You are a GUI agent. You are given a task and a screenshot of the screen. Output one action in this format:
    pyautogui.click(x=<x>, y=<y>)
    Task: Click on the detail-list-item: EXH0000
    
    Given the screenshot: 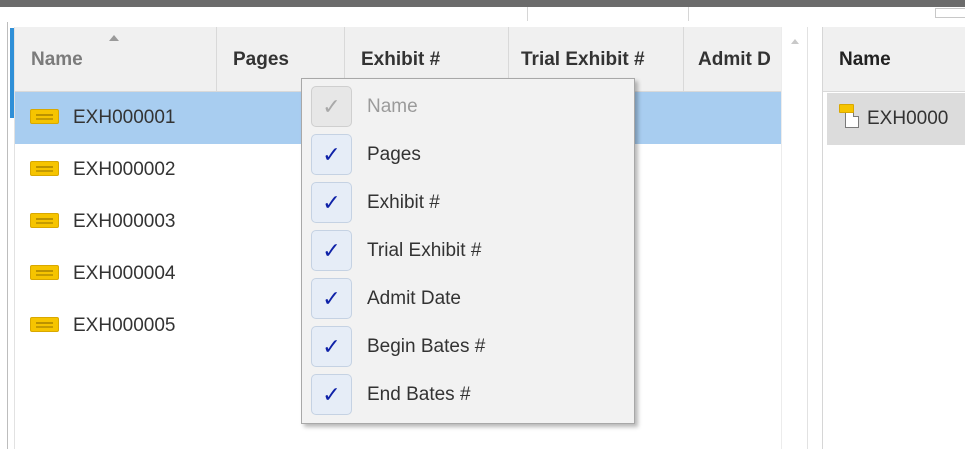 What is the action you would take?
    pyautogui.click(x=896, y=119)
    